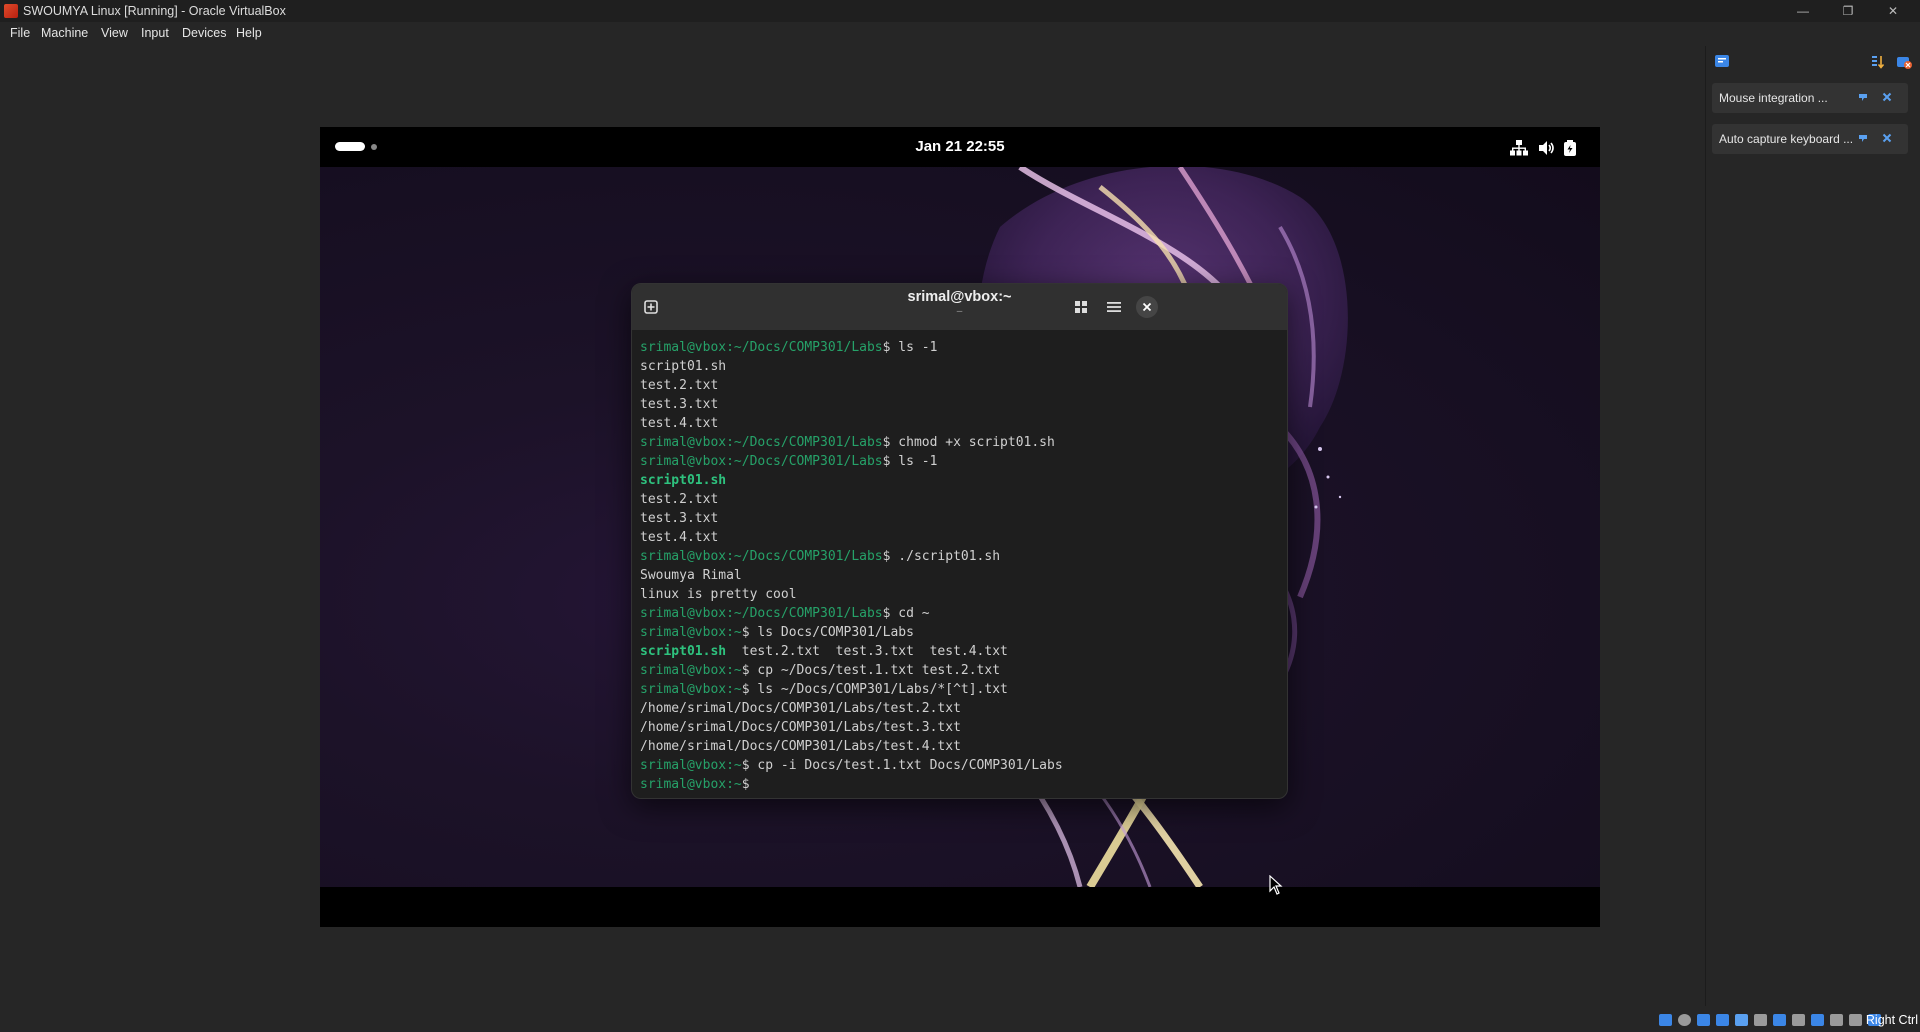 The image size is (1920, 1032). I want to click on vm-bottom-strip, so click(960, 907).